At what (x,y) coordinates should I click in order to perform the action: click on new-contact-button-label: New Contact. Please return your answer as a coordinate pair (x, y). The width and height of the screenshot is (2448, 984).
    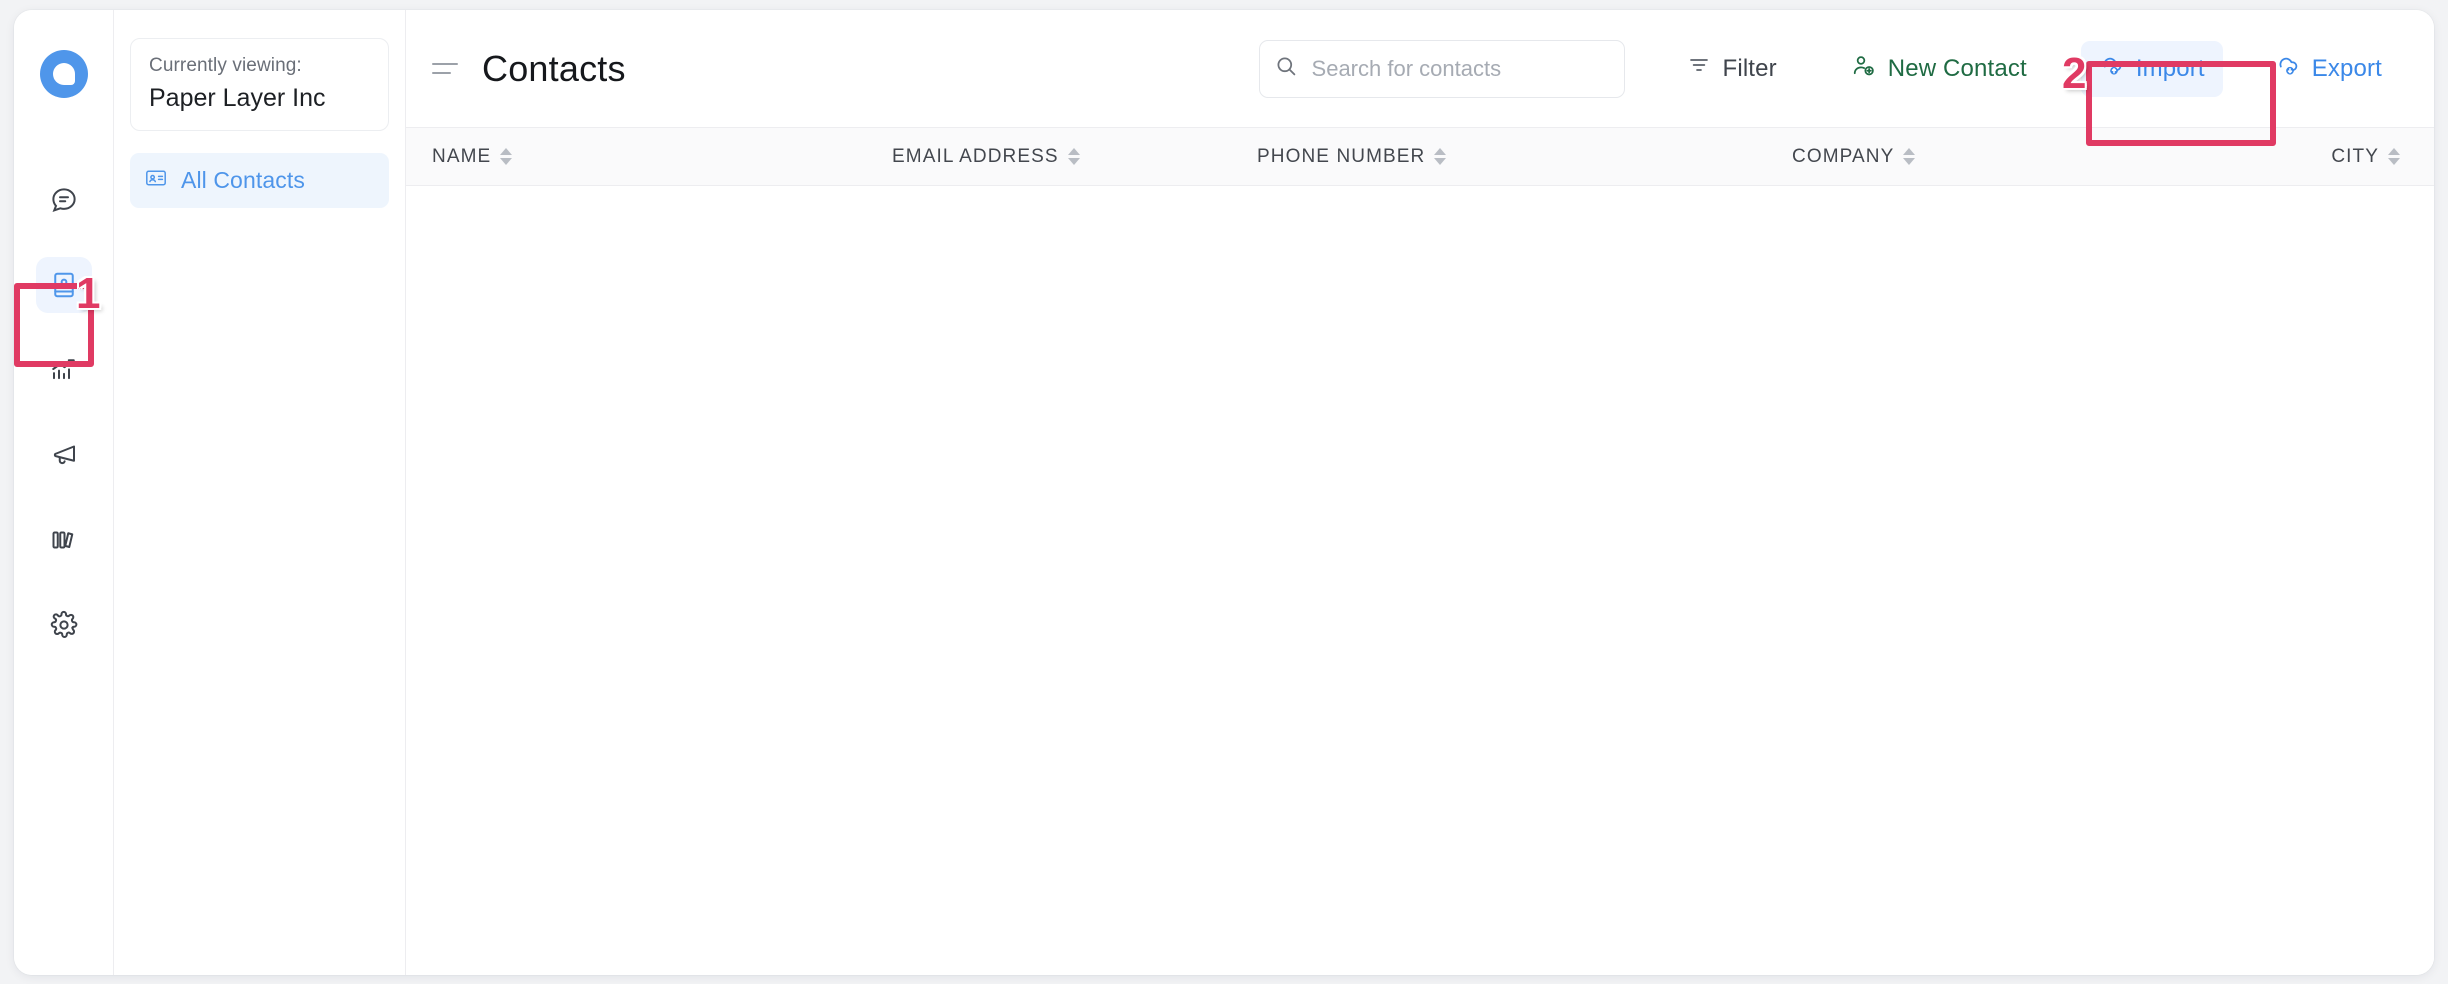
    Looking at the image, I should click on (1957, 68).